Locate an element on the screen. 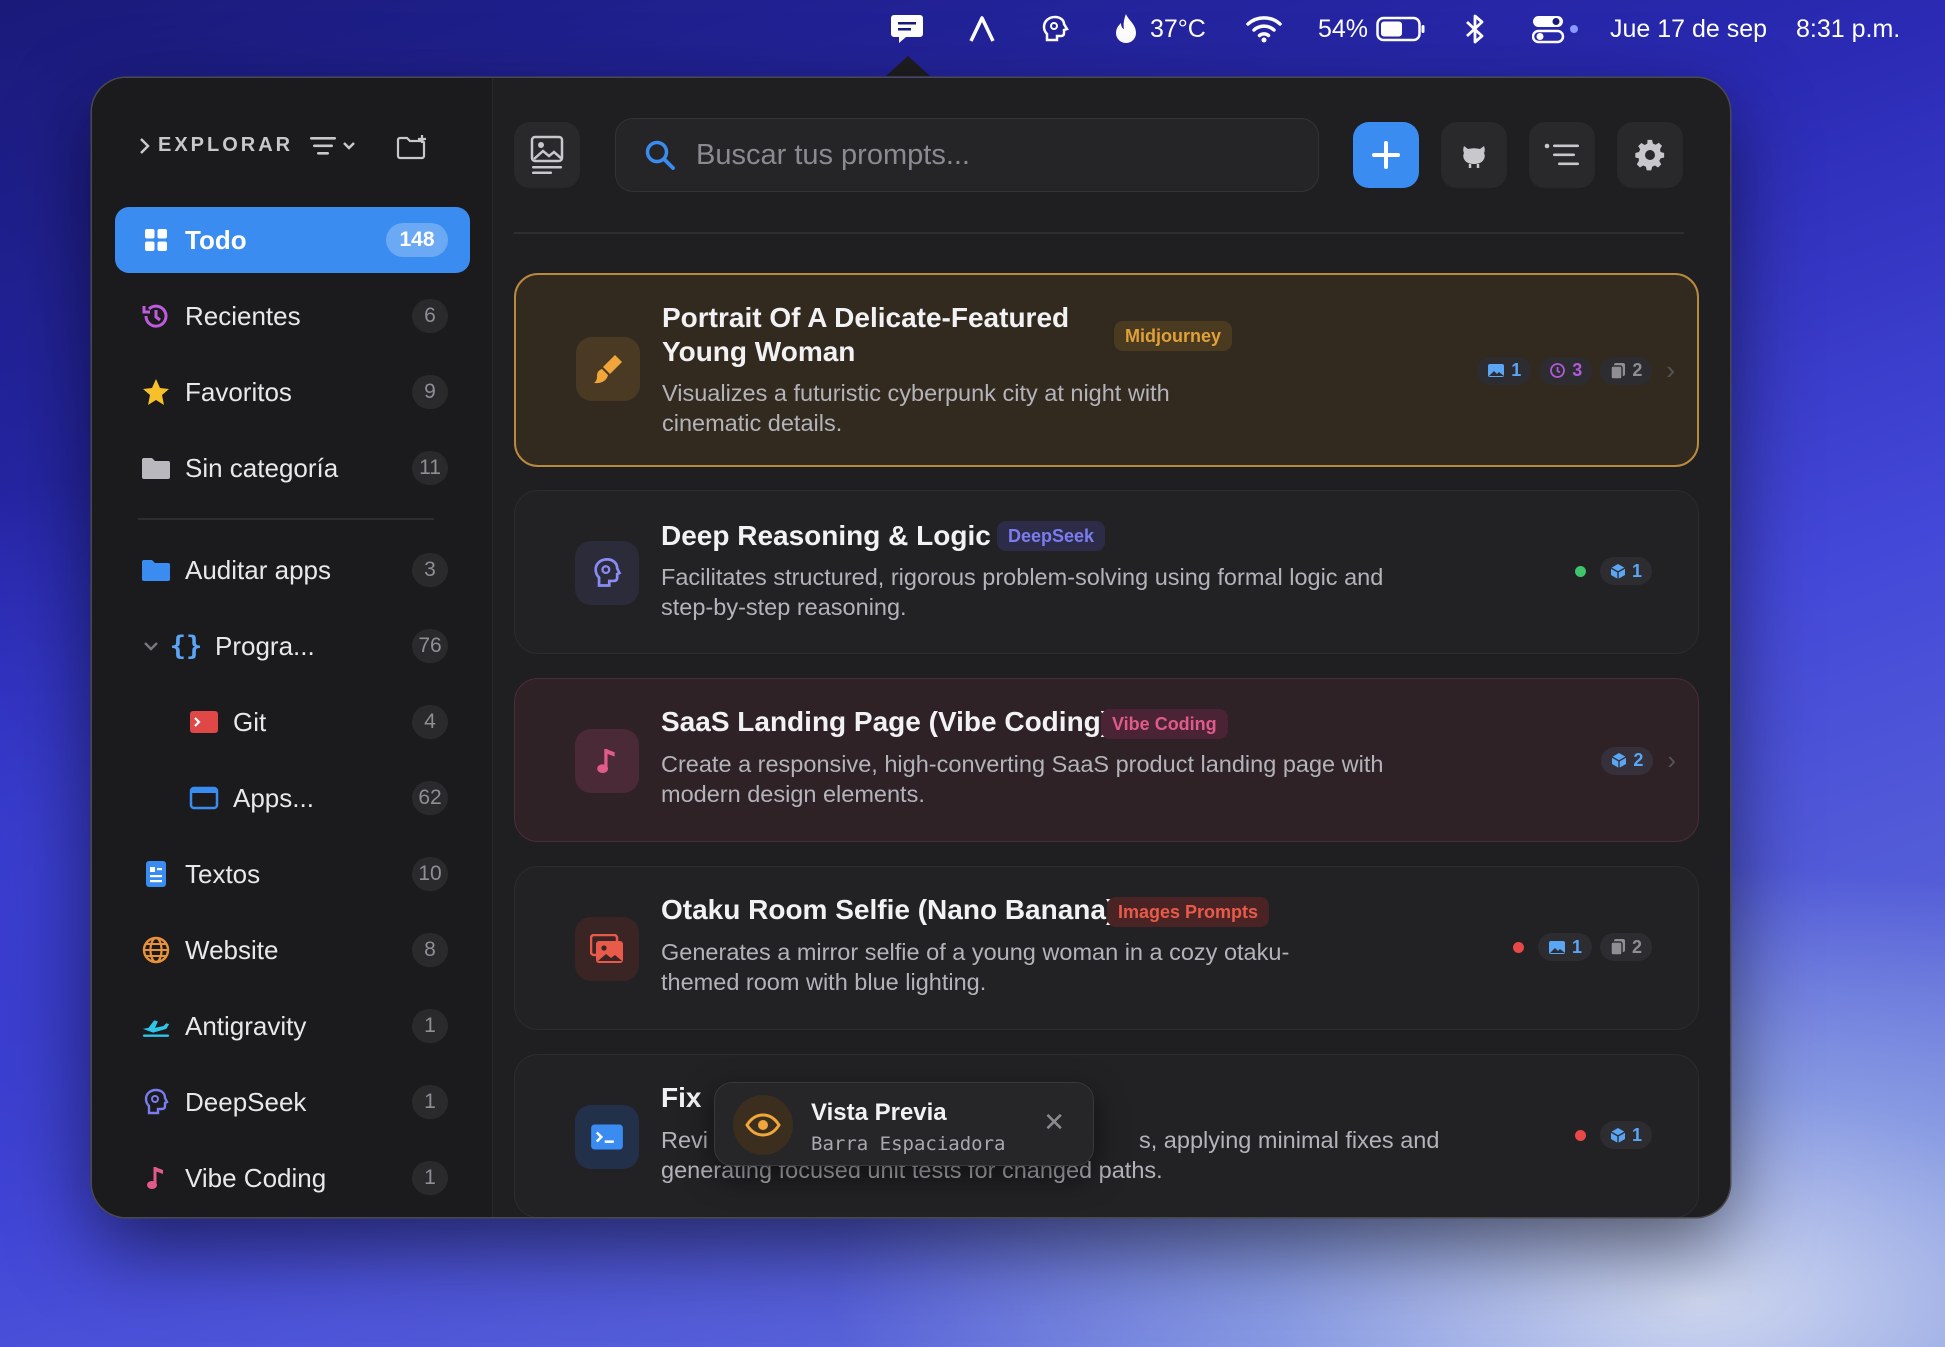  close-icon: ✕ is located at coordinates (1054, 1122).